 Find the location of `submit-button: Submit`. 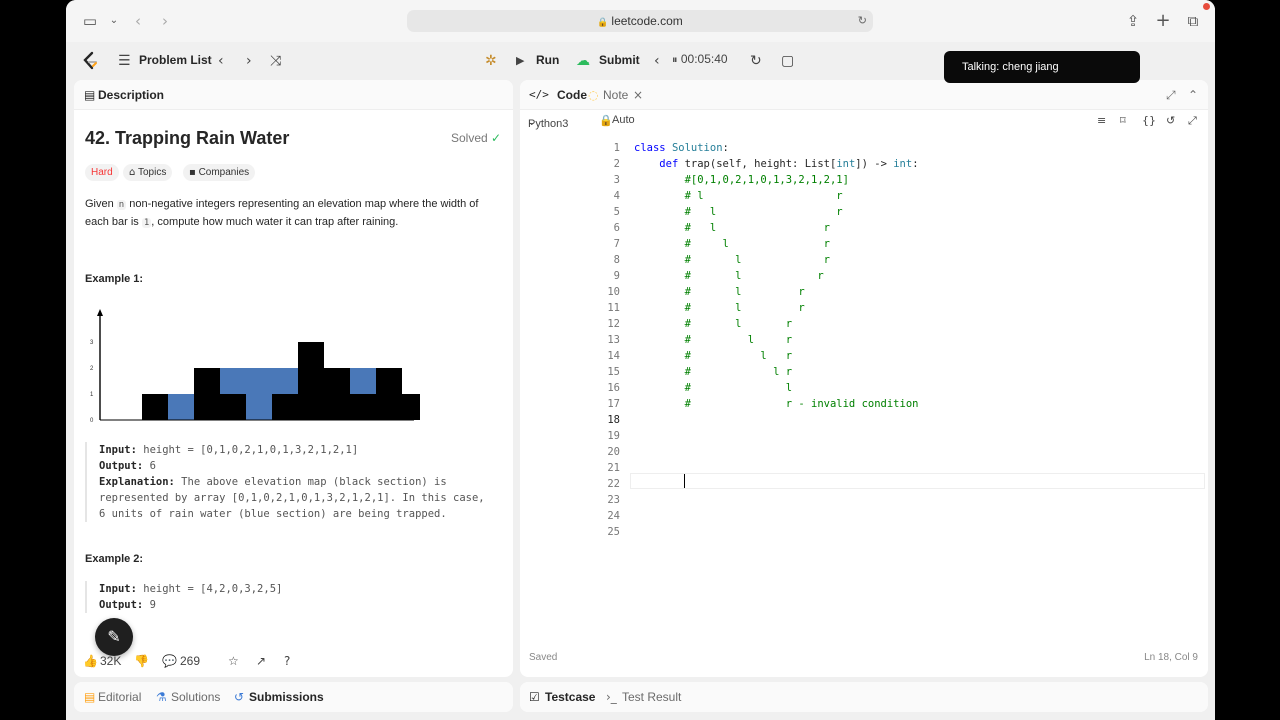

submit-button: Submit is located at coordinates (619, 60).